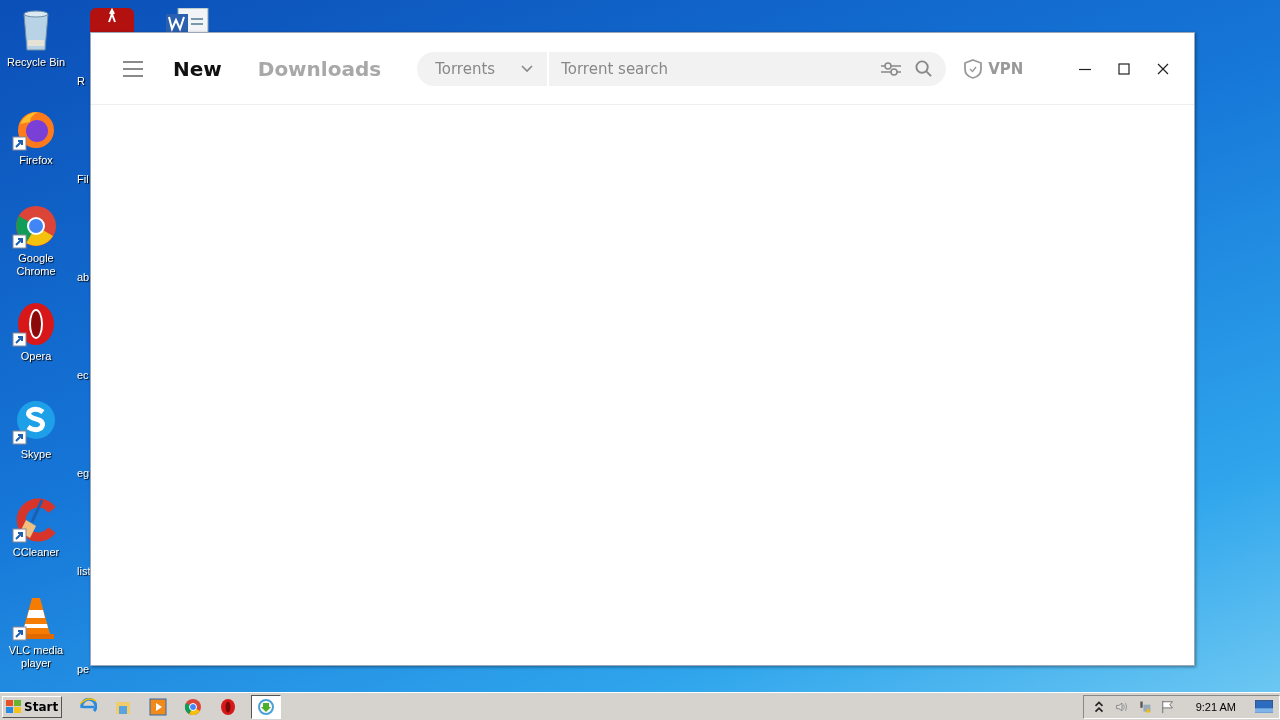 This screenshot has height=720, width=1280. What do you see at coordinates (197, 68) in the screenshot?
I see `tab: New` at bounding box center [197, 68].